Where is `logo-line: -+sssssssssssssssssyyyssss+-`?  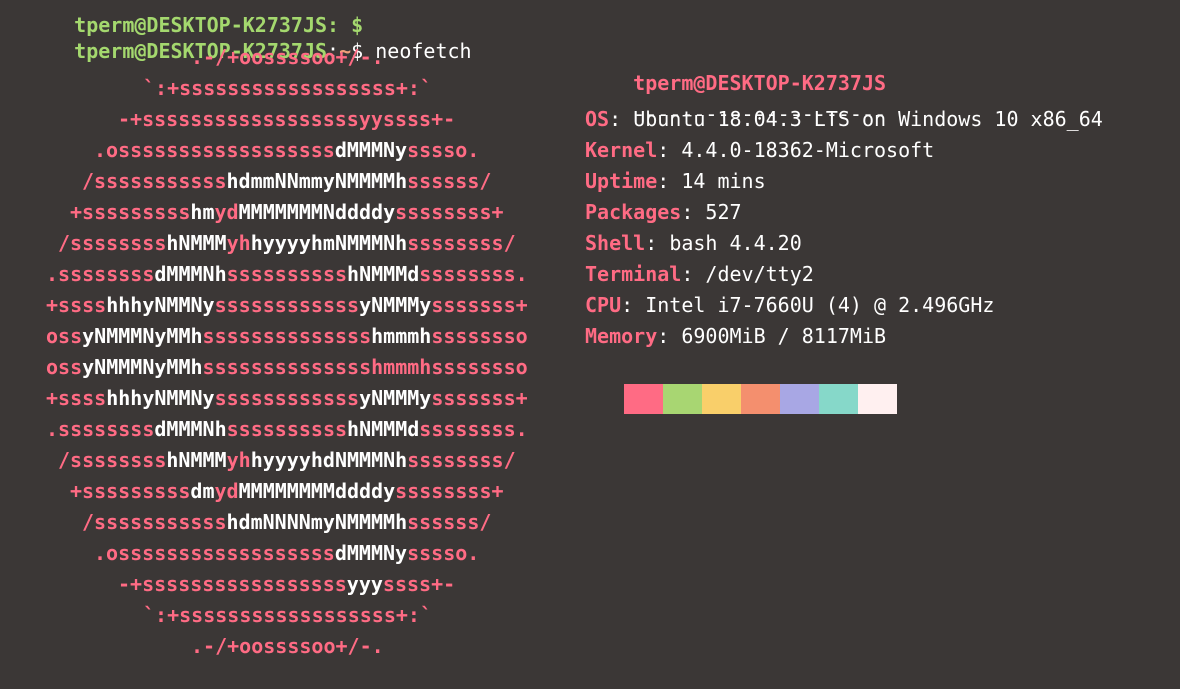
logo-line: -+sssssssssssssssssyyyssss+- is located at coordinates (286, 584).